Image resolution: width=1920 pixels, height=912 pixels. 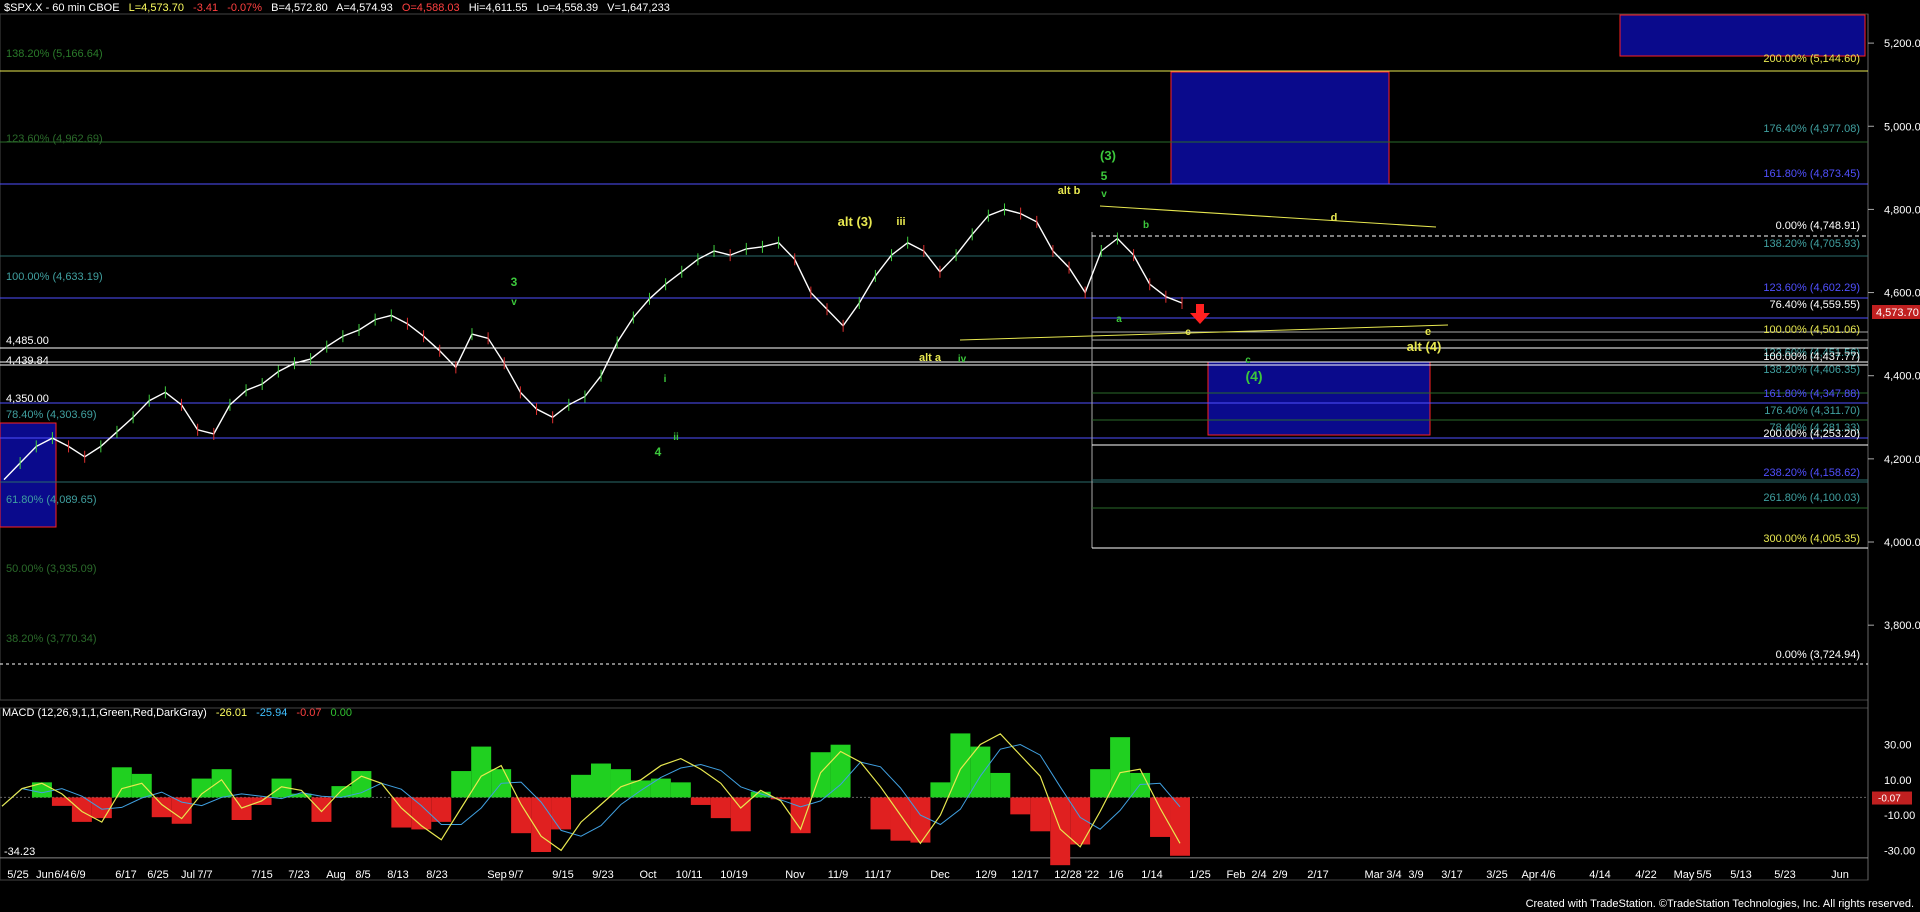 What do you see at coordinates (231, 713) in the screenshot?
I see `macd-value: -26.01` at bounding box center [231, 713].